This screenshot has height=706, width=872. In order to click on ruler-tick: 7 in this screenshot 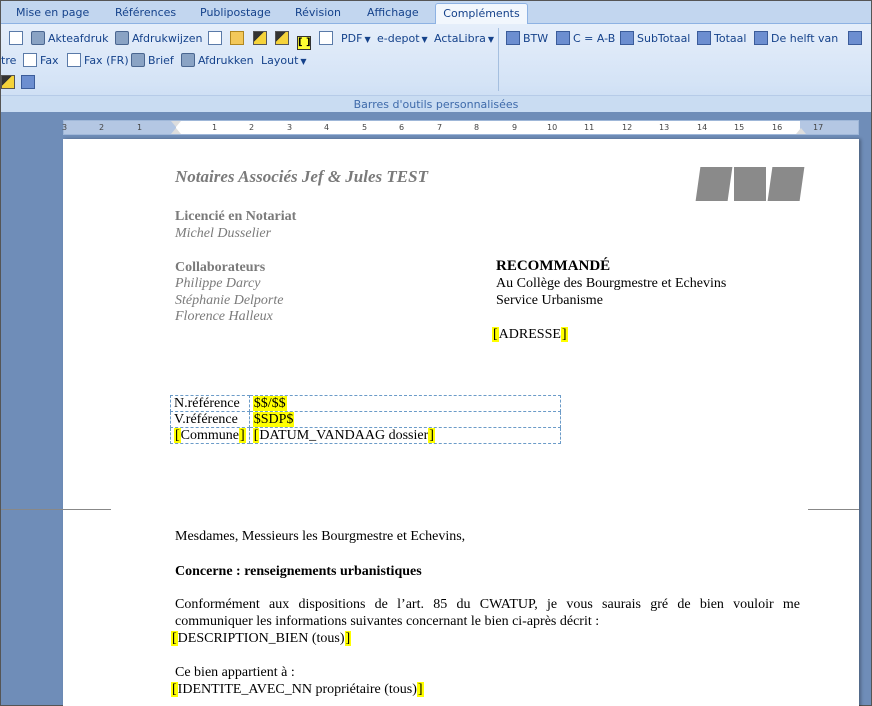, I will do `click(440, 127)`.